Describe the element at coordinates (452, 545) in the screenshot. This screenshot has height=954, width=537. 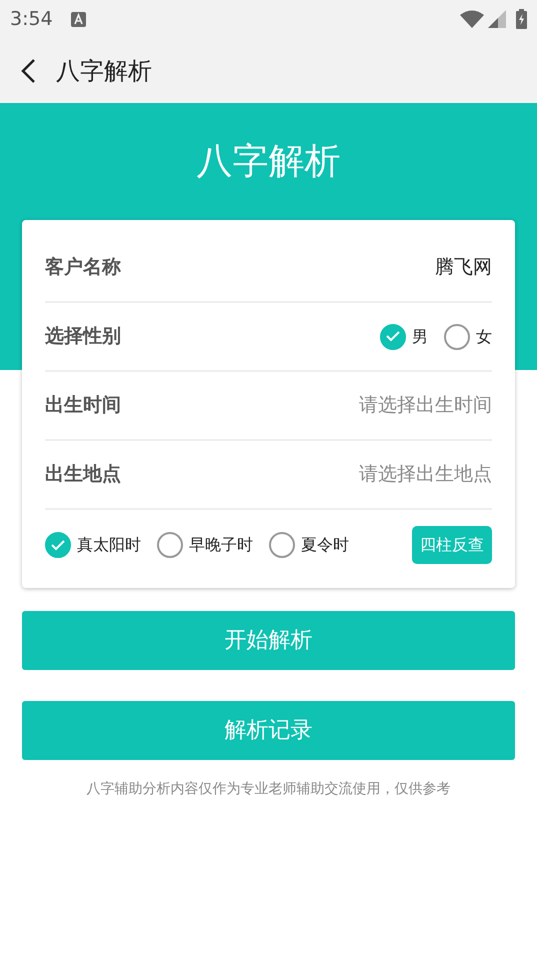
I see `reverse-lookup-button: 四柱反查` at that location.